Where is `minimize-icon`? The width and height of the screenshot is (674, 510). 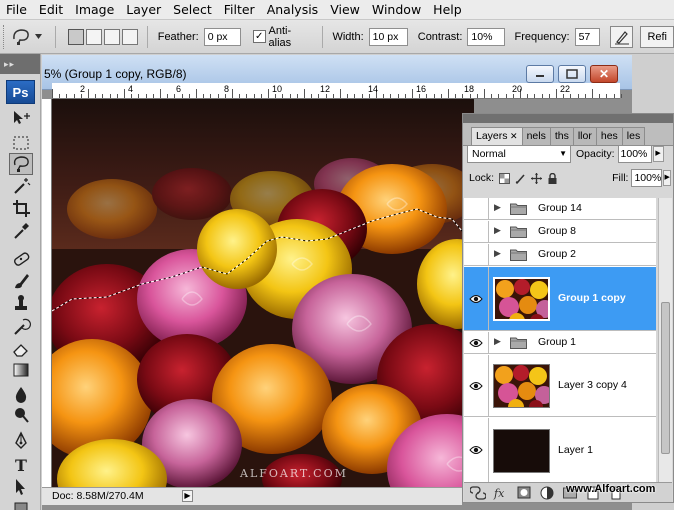 minimize-icon is located at coordinates (540, 76).